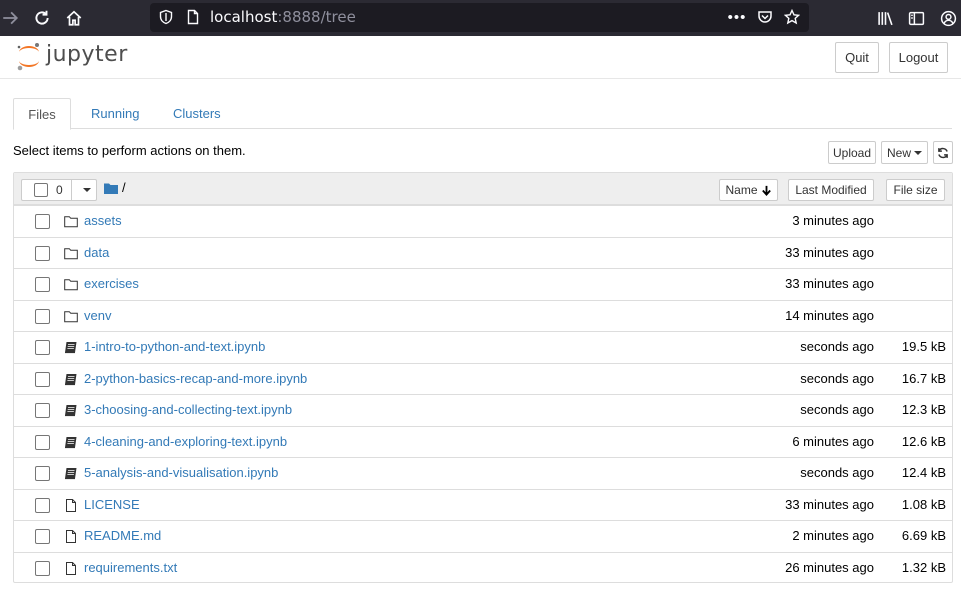 The image size is (961, 591). Describe the element at coordinates (483, 567) in the screenshot. I see `file-row: requirements.txt 26 minutes ago 1.32 kB` at that location.